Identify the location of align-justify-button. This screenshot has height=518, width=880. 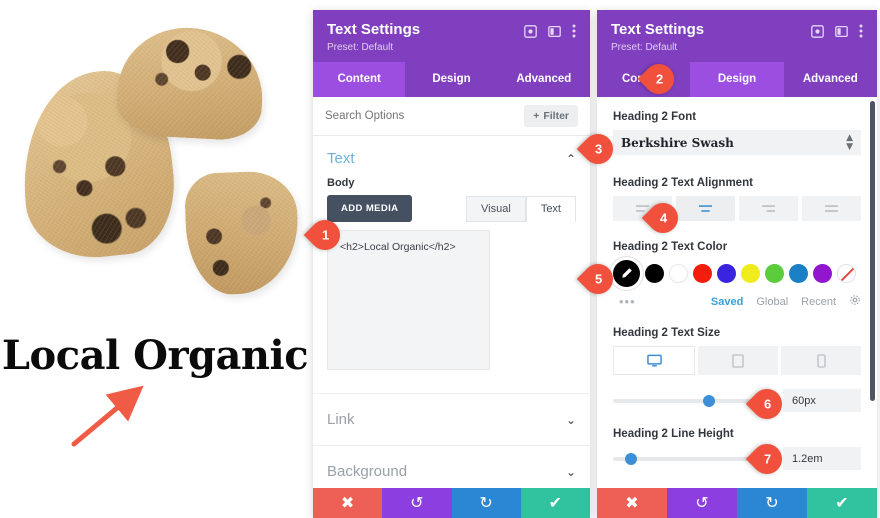
(831, 208).